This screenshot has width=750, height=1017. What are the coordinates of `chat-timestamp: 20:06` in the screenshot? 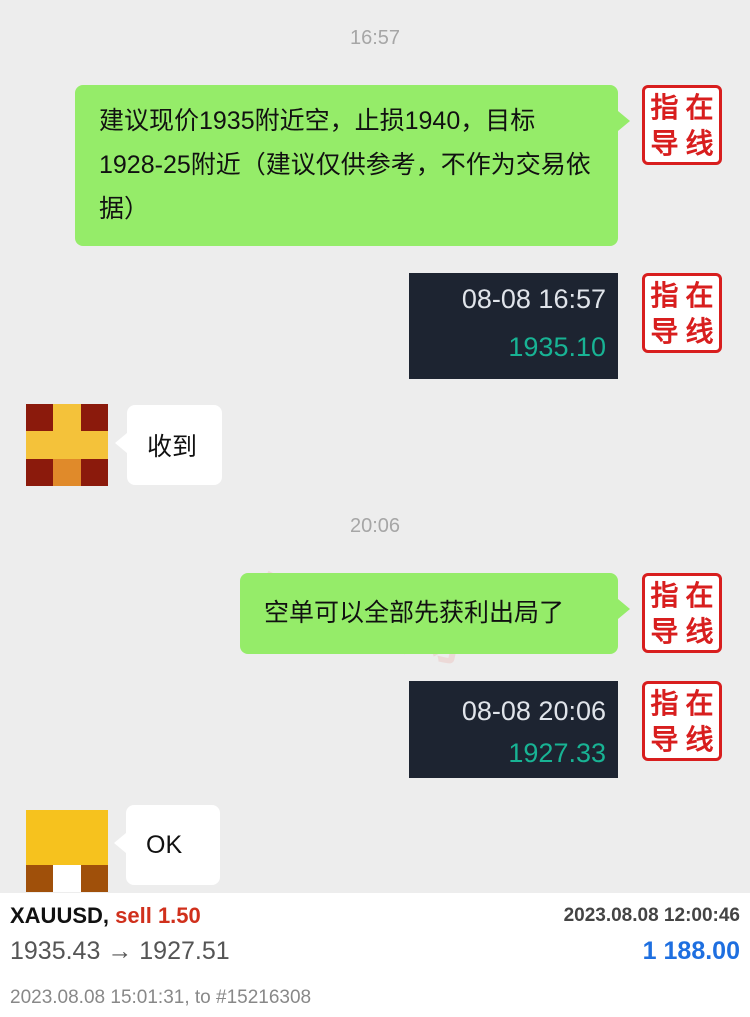 It's located at (375, 526).